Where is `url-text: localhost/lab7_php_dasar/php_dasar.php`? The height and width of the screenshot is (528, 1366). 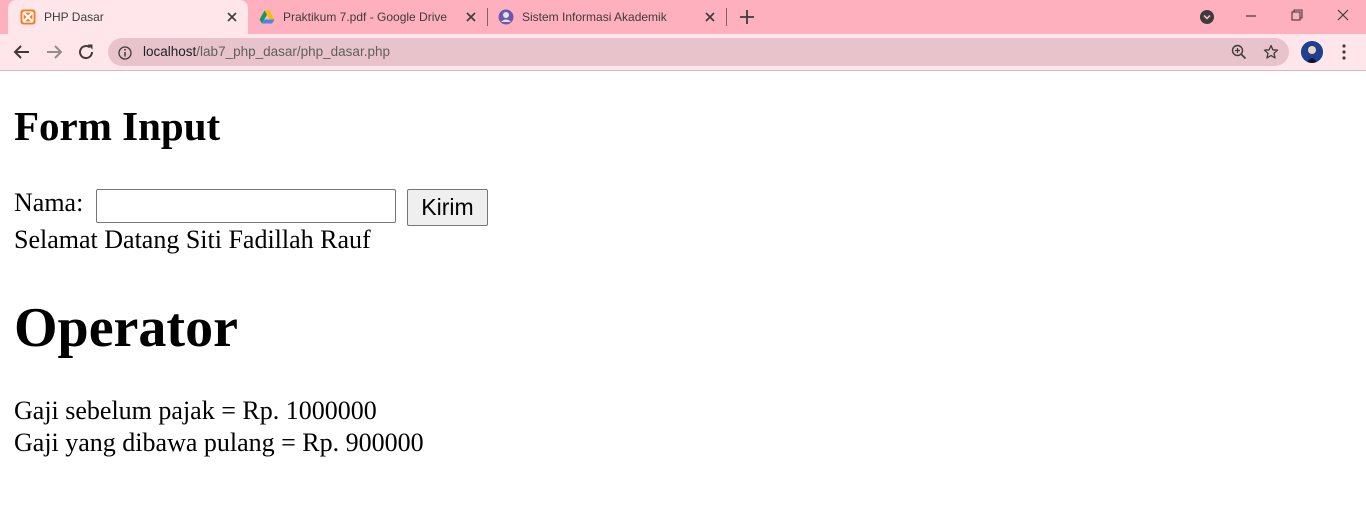
url-text: localhost/lab7_php_dasar/php_dasar.php is located at coordinates (266, 51).